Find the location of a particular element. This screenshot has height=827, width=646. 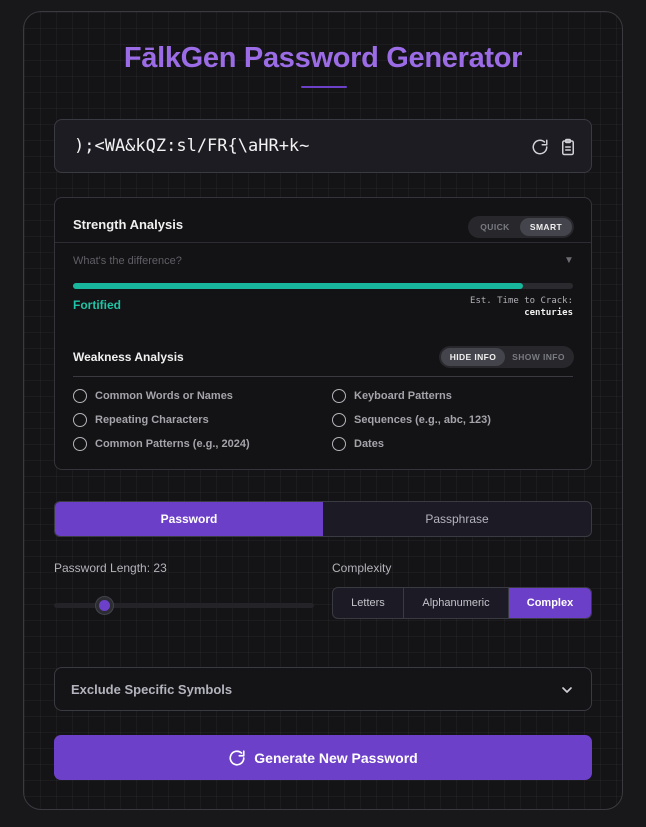

difference-hint: What's the difference? is located at coordinates (127, 261).